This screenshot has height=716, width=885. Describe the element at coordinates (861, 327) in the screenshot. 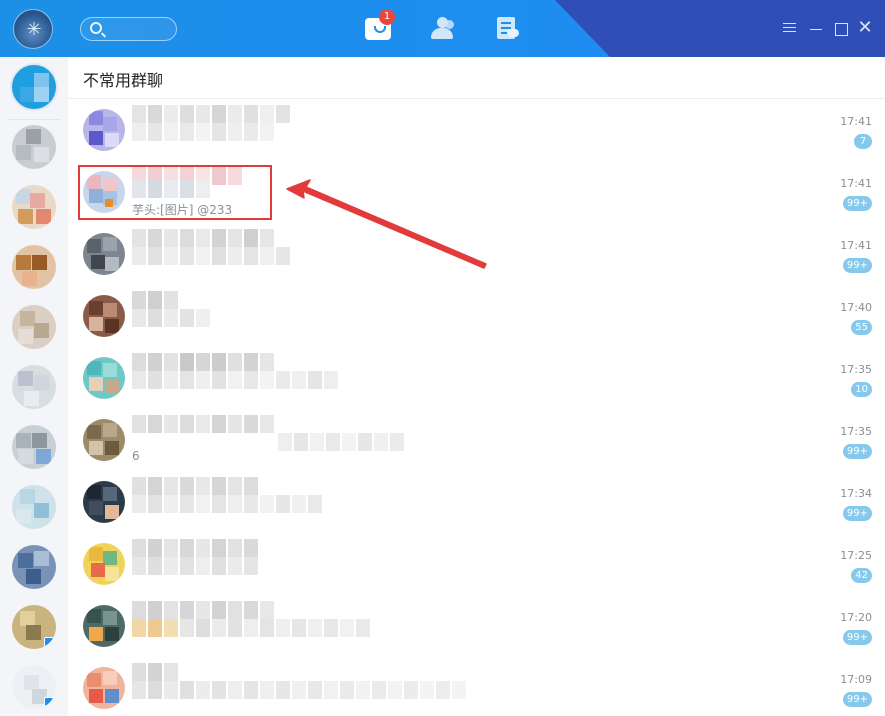

I see `unread-count: 55` at that location.